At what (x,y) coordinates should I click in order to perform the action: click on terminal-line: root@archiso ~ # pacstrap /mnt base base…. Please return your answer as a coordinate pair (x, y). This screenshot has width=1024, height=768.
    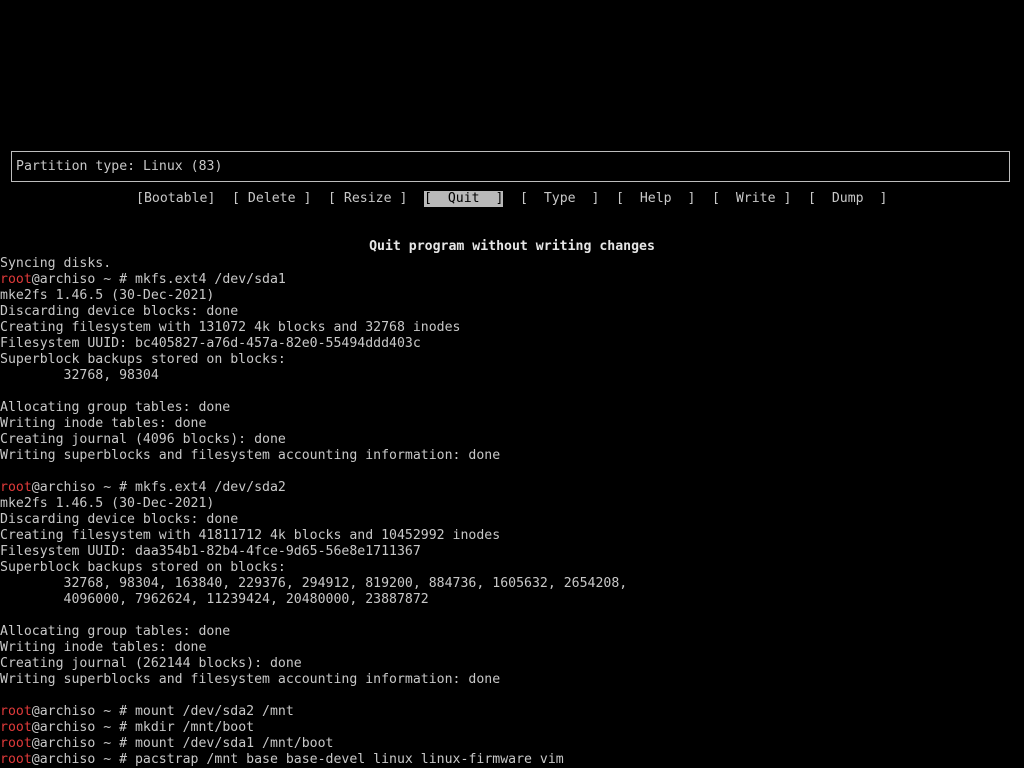
    Looking at the image, I should click on (512, 760).